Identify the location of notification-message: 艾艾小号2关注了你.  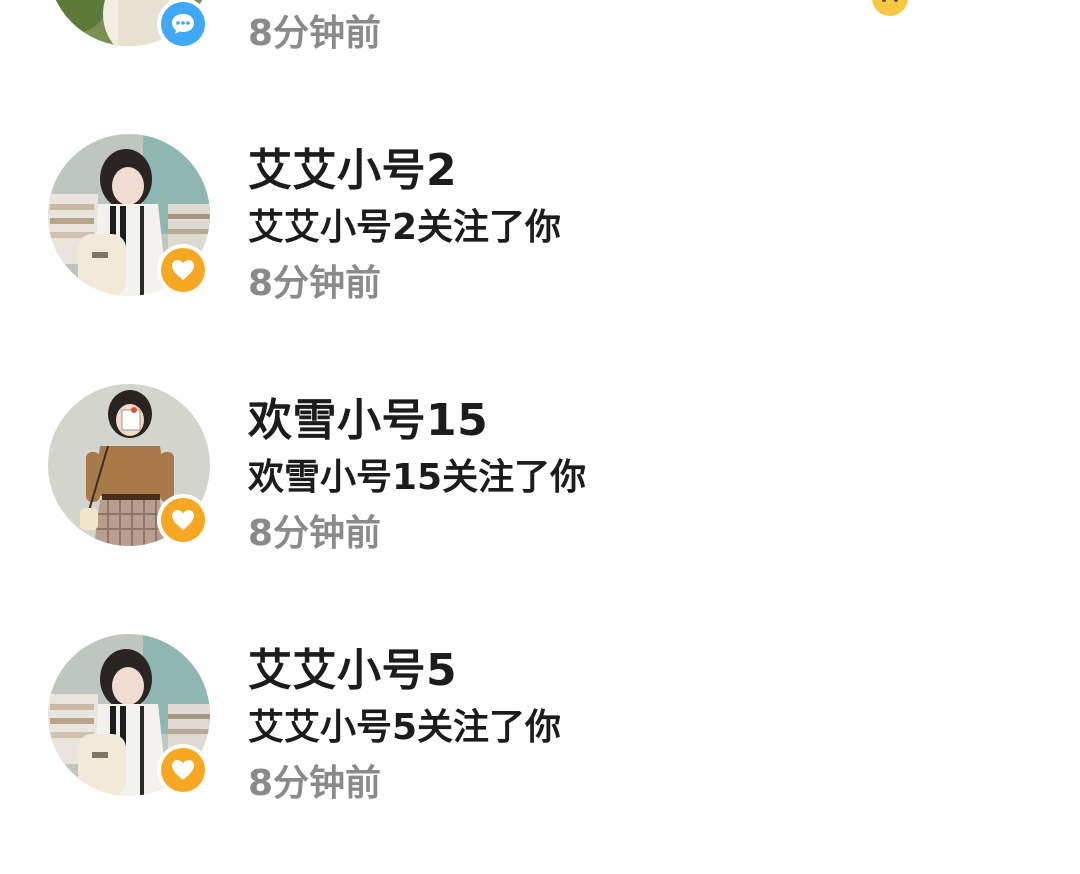
(405, 227).